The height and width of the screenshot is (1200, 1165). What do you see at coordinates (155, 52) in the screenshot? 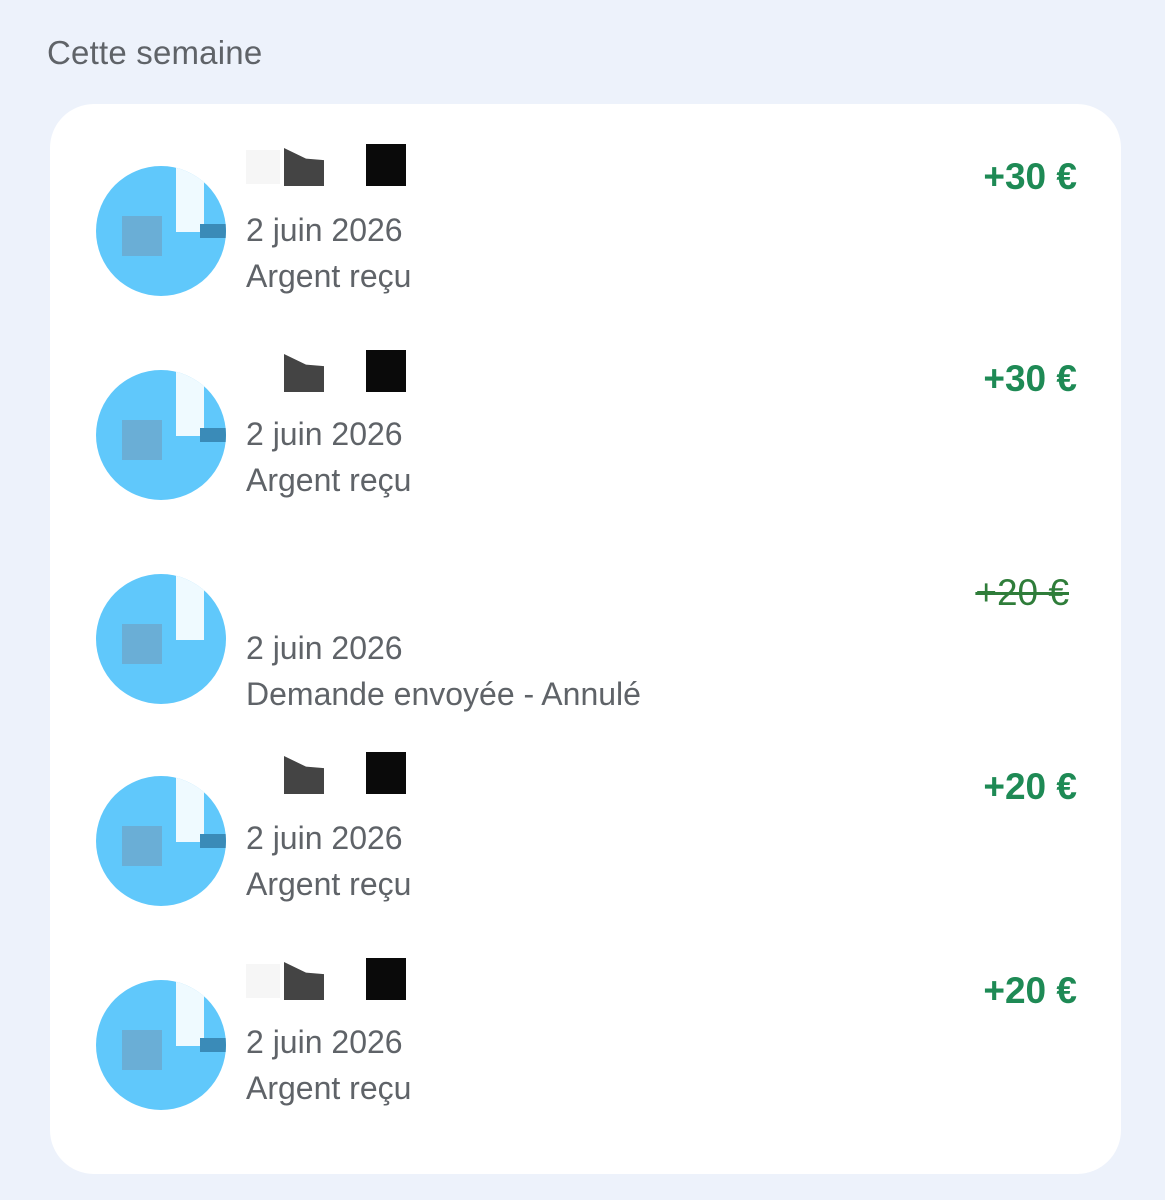
I see `section-title: Cette semaine` at bounding box center [155, 52].